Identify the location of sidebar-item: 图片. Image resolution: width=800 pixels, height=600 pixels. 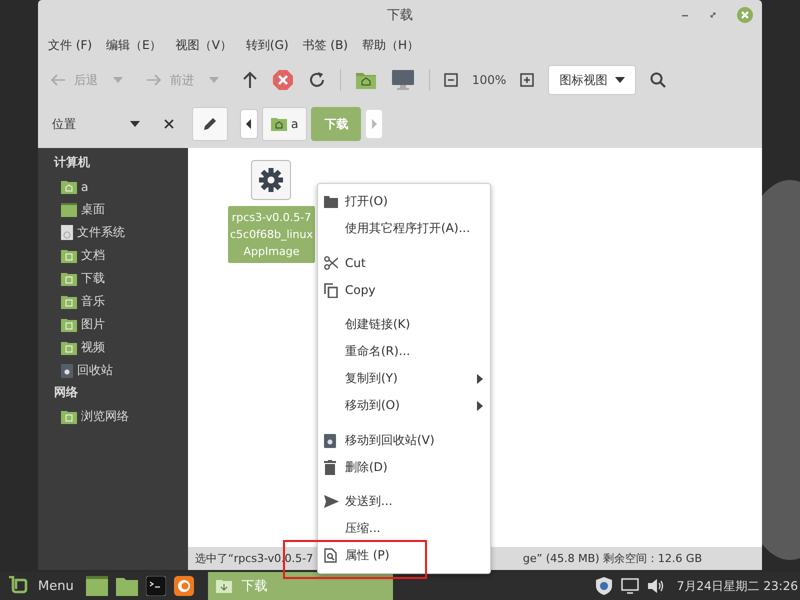
(113, 324).